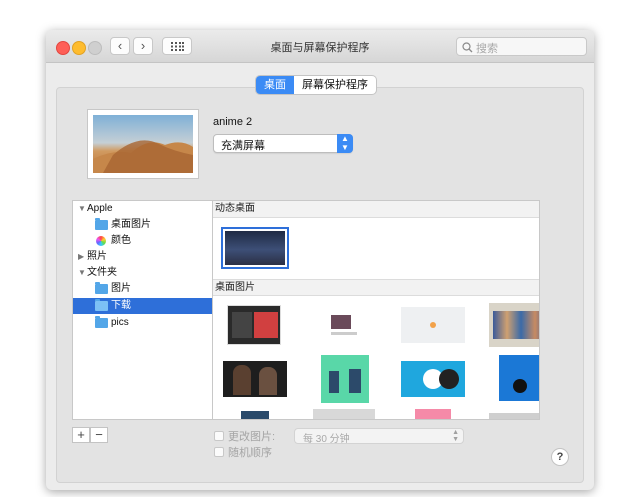 This screenshot has height=497, width=640. What do you see at coordinates (142, 289) in the screenshot?
I see `sidebar-item-pictures: 图片` at bounding box center [142, 289].